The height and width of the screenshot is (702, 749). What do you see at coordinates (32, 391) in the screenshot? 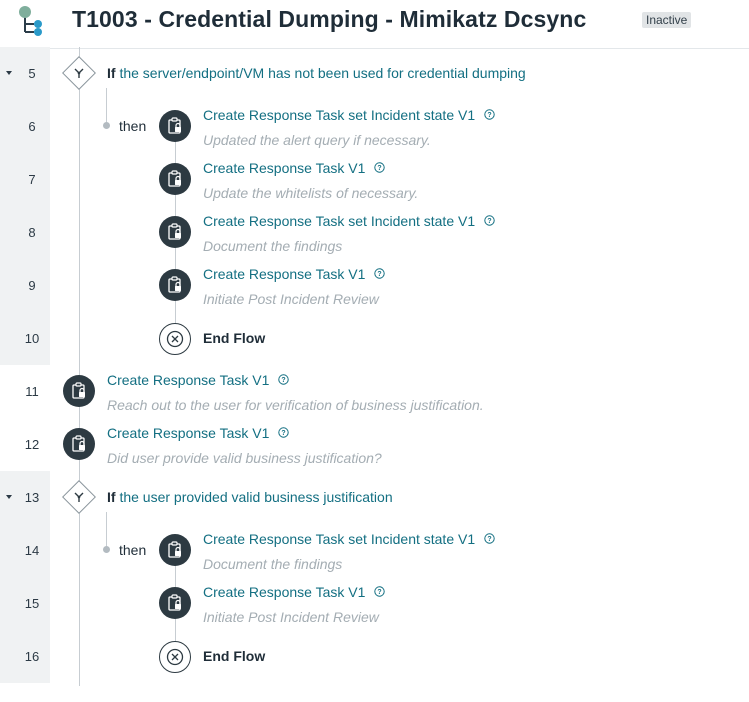
I see `line-number: 11` at bounding box center [32, 391].